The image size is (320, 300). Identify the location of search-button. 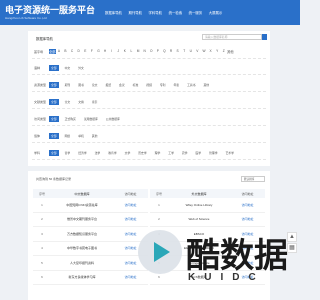
(264, 37).